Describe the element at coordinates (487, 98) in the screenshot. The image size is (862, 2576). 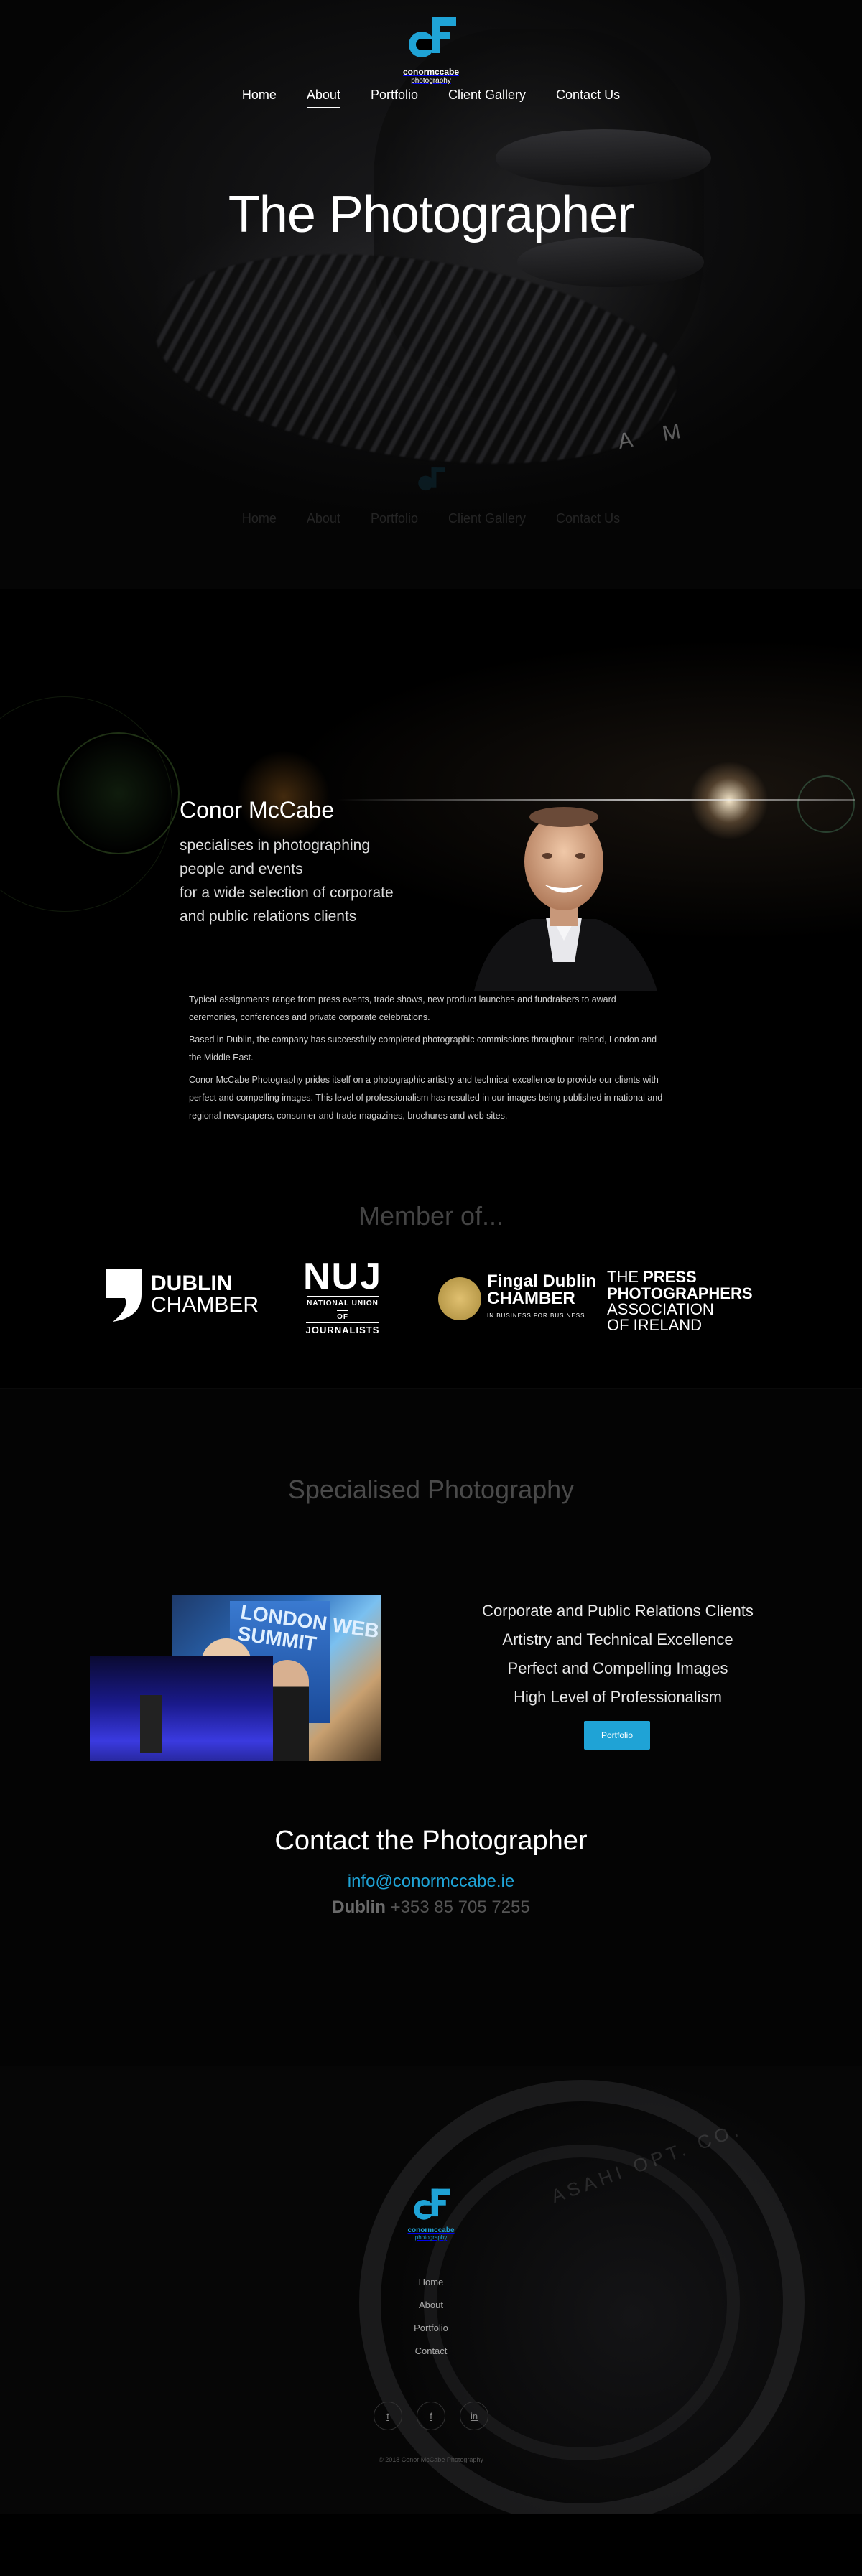
I see `nav-item-client-gallery: Client Gallery` at that location.